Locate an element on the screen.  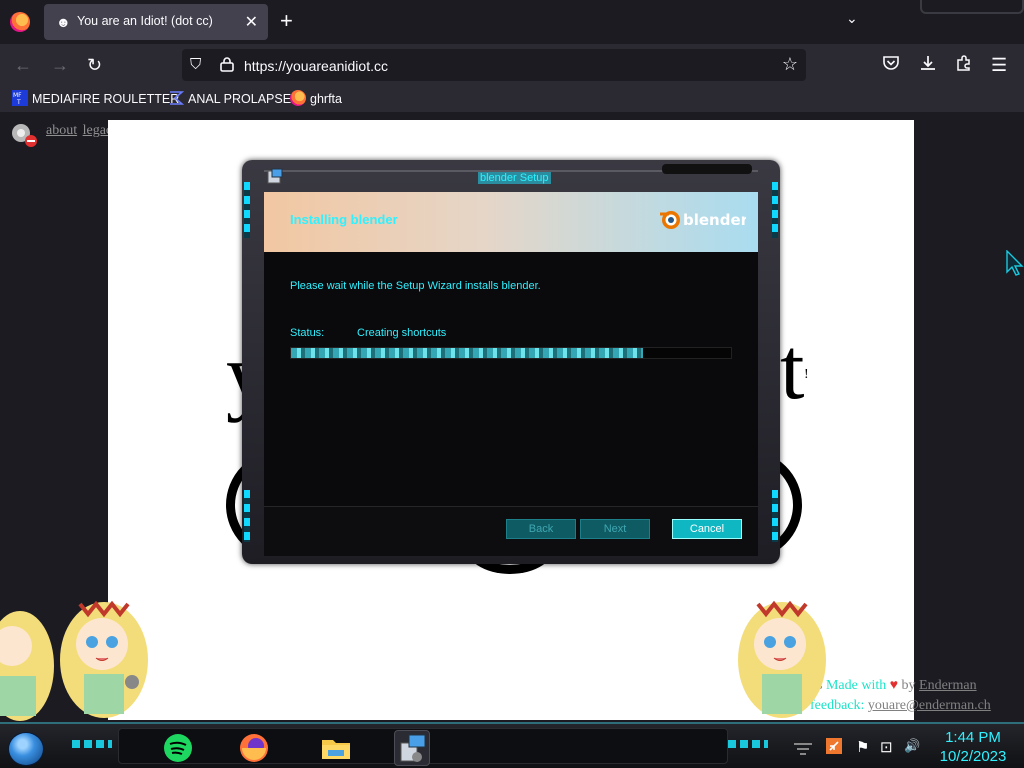
tab-favicon-icon: ☻ is located at coordinates (63, 22).